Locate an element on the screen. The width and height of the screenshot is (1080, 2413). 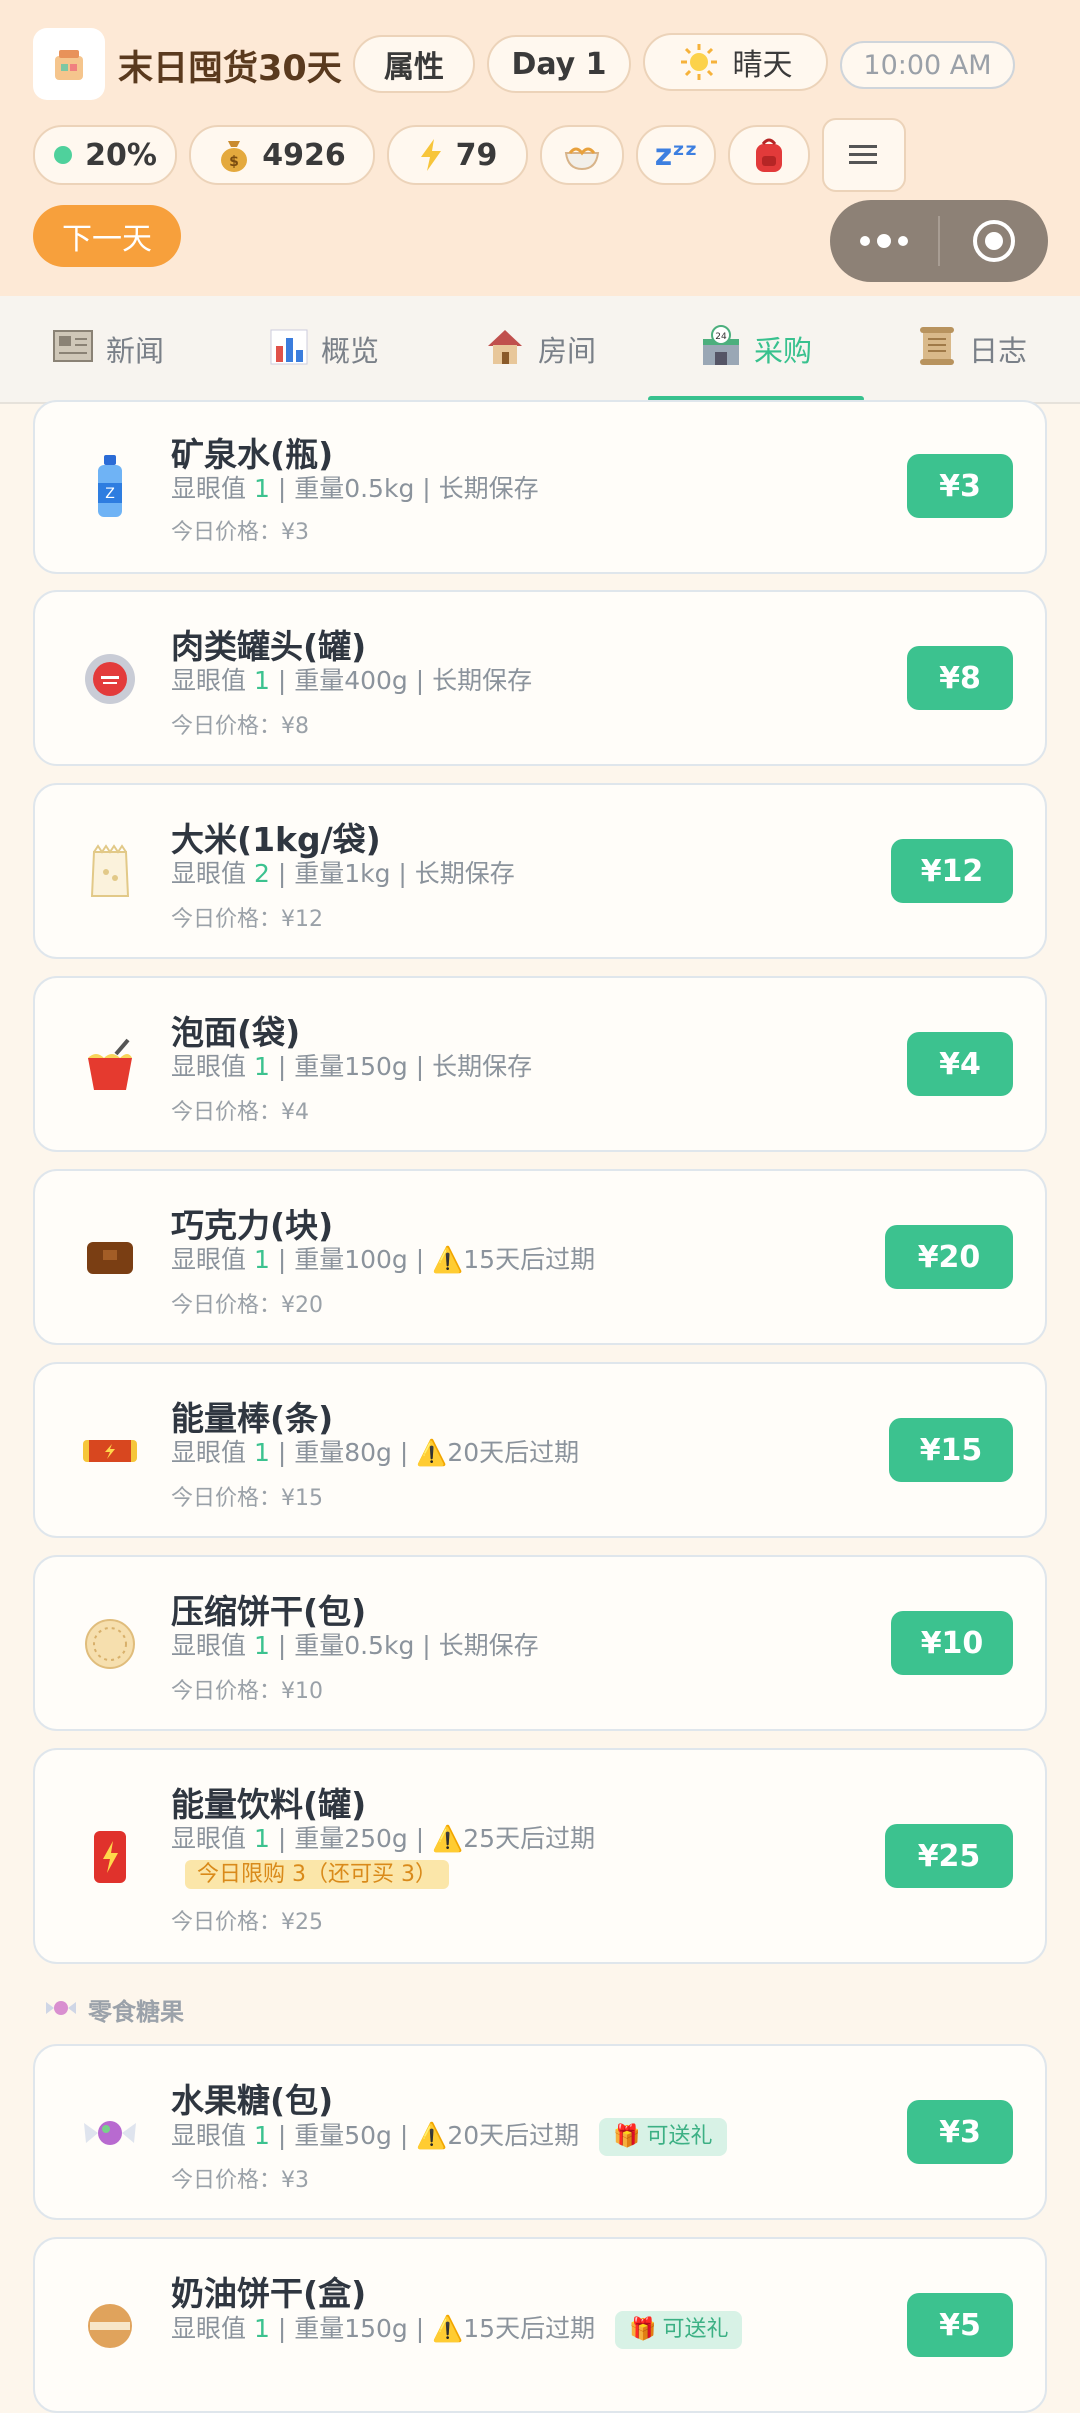
app-title: 末日囤货30天 is located at coordinates (230, 69).